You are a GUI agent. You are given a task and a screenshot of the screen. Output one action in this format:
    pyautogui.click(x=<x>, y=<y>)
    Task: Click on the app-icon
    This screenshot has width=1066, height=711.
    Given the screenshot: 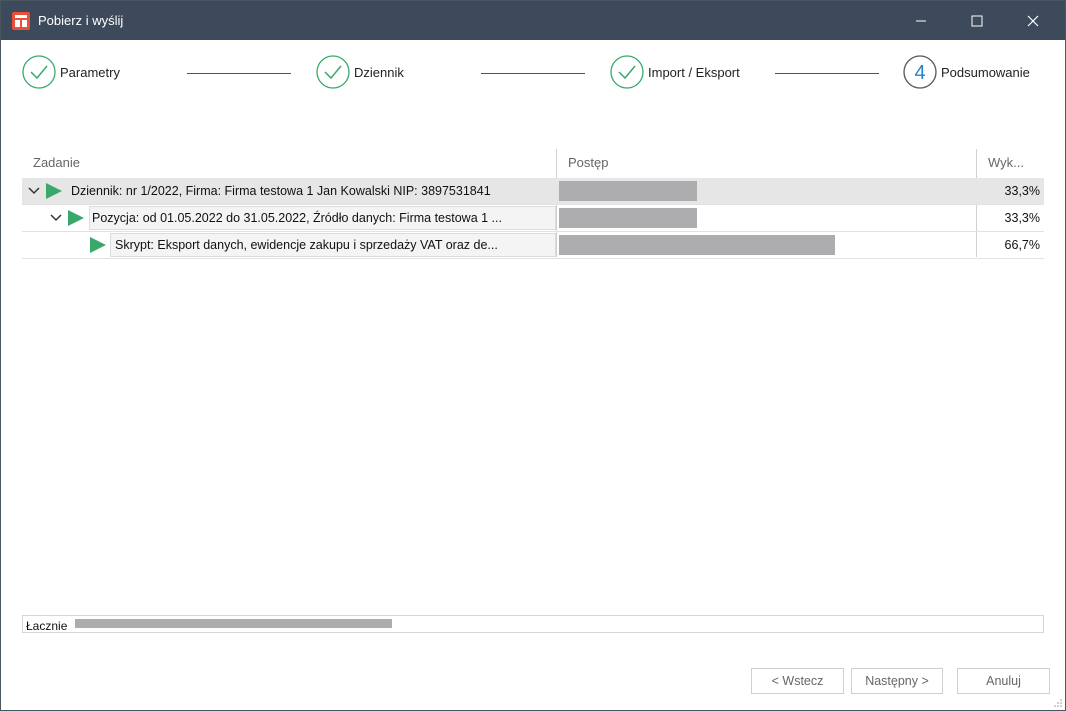 What is the action you would take?
    pyautogui.click(x=21, y=21)
    